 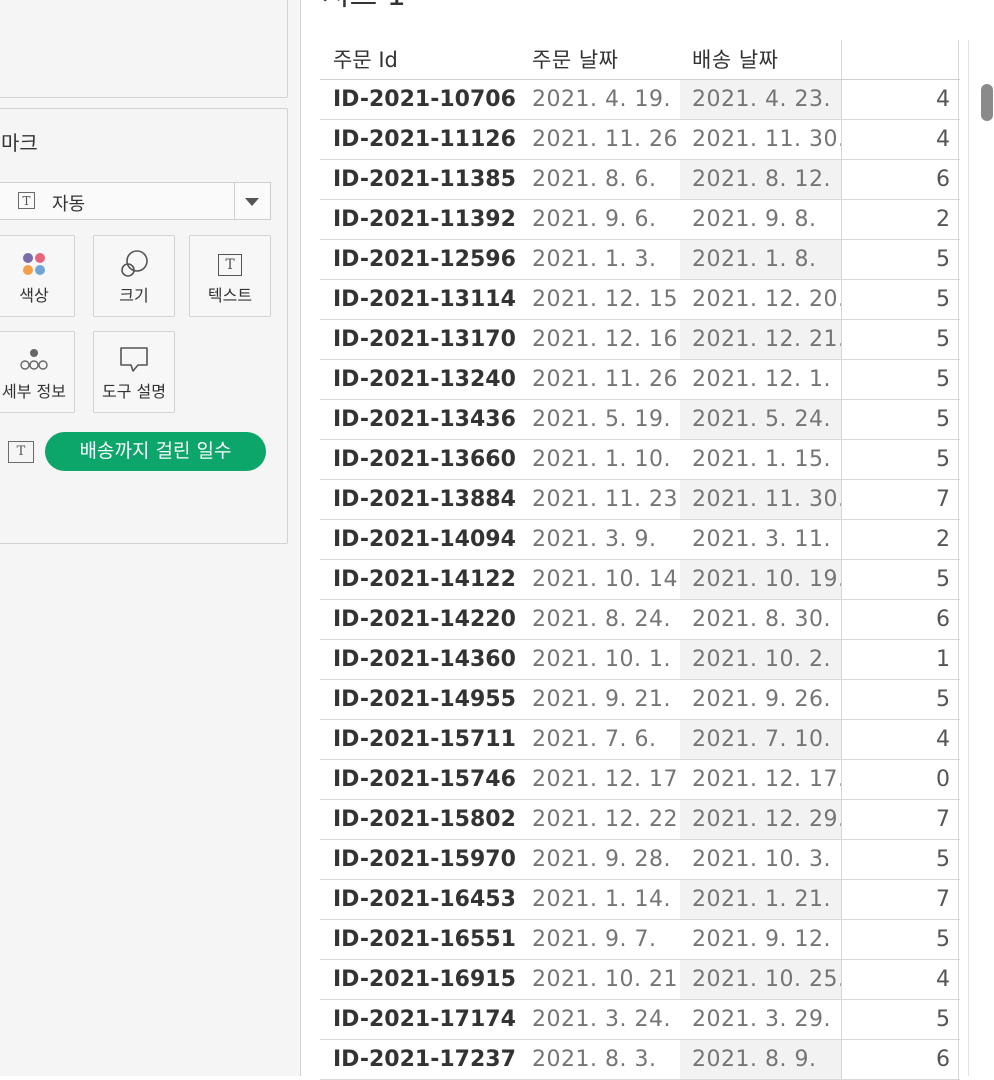 I want to click on order-id-cell: ID-2021-11385, so click(x=421, y=179).